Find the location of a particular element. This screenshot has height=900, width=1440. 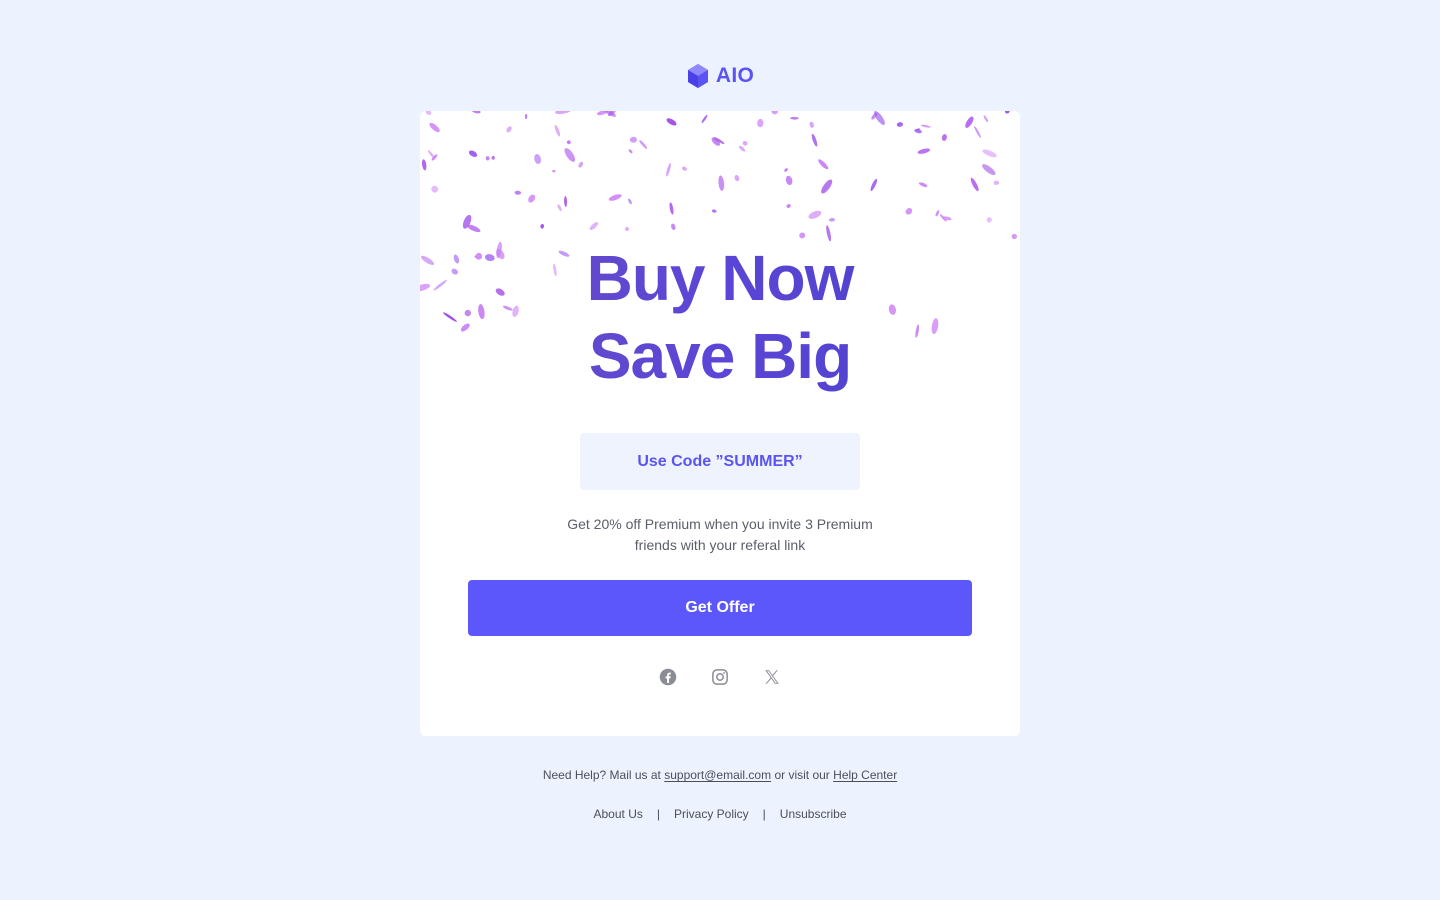

hero-line-2: Save Big is located at coordinates (720, 356).